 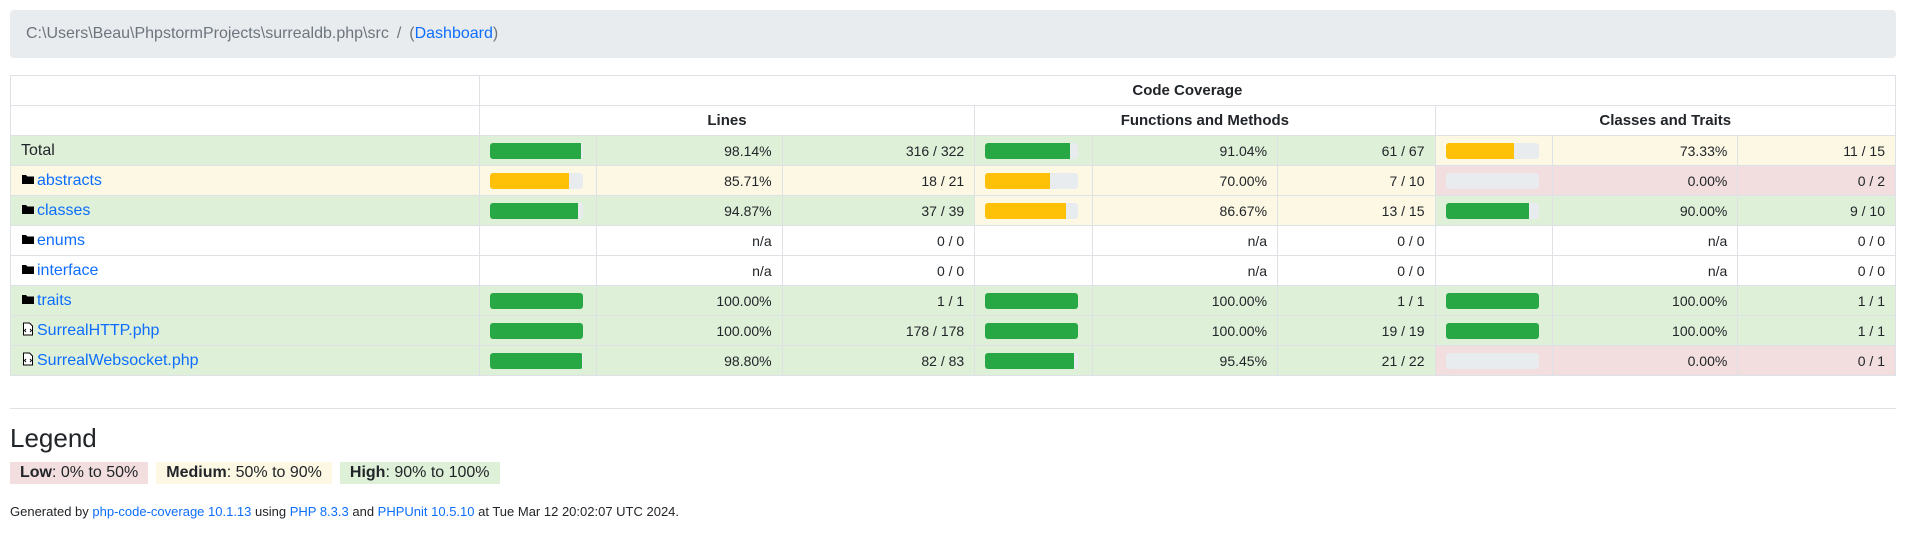 I want to click on row-link: SurrealHTTP.php, so click(x=98, y=330).